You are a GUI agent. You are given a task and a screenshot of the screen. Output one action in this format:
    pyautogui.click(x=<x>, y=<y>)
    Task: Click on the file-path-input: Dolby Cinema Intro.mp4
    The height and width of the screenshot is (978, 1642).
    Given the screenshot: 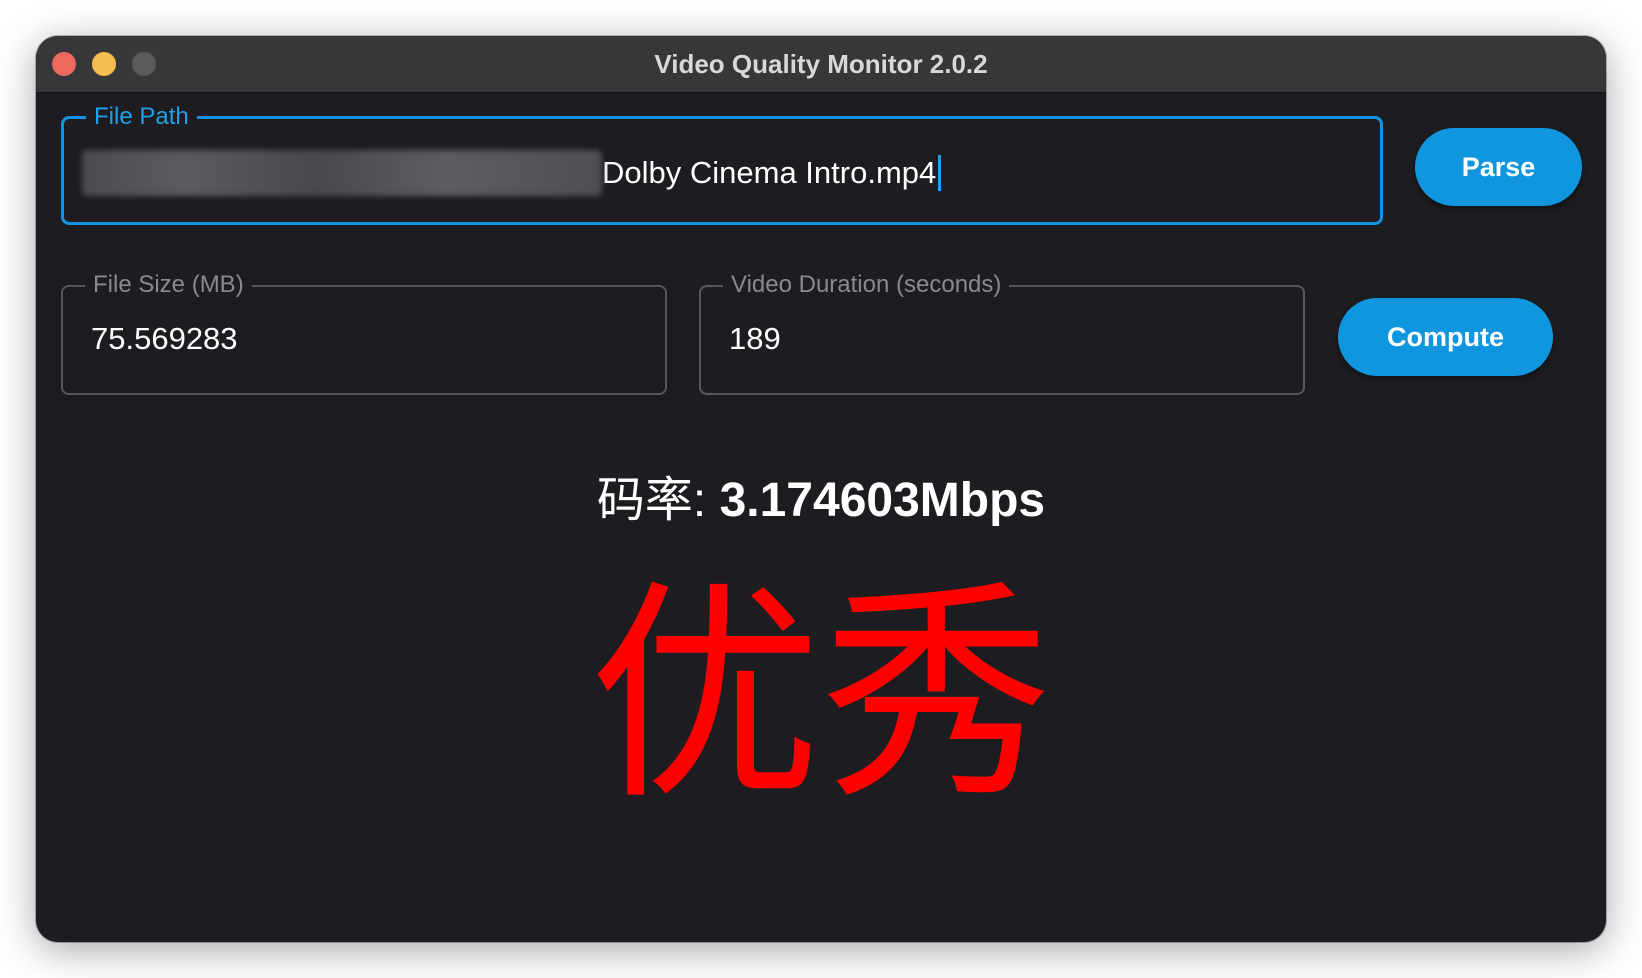 What is the action you would take?
    pyautogui.click(x=512, y=173)
    